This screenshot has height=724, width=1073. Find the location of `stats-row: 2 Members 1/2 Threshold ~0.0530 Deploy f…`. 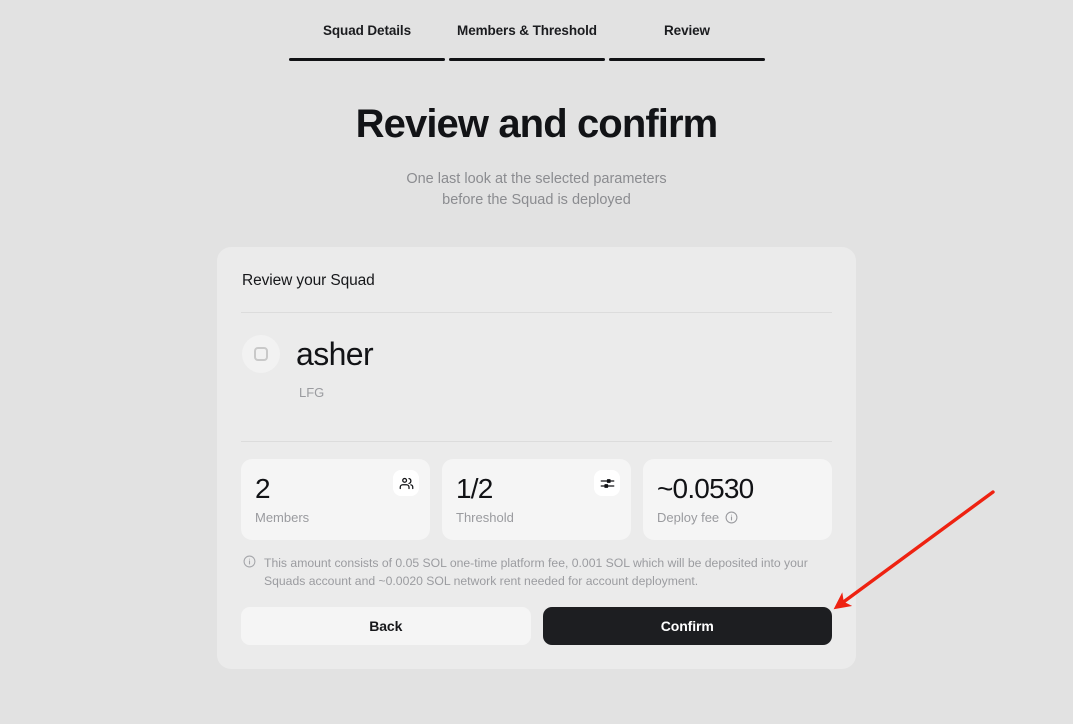

stats-row: 2 Members 1/2 Threshold ~0.0530 Deploy f… is located at coordinates (536, 499).